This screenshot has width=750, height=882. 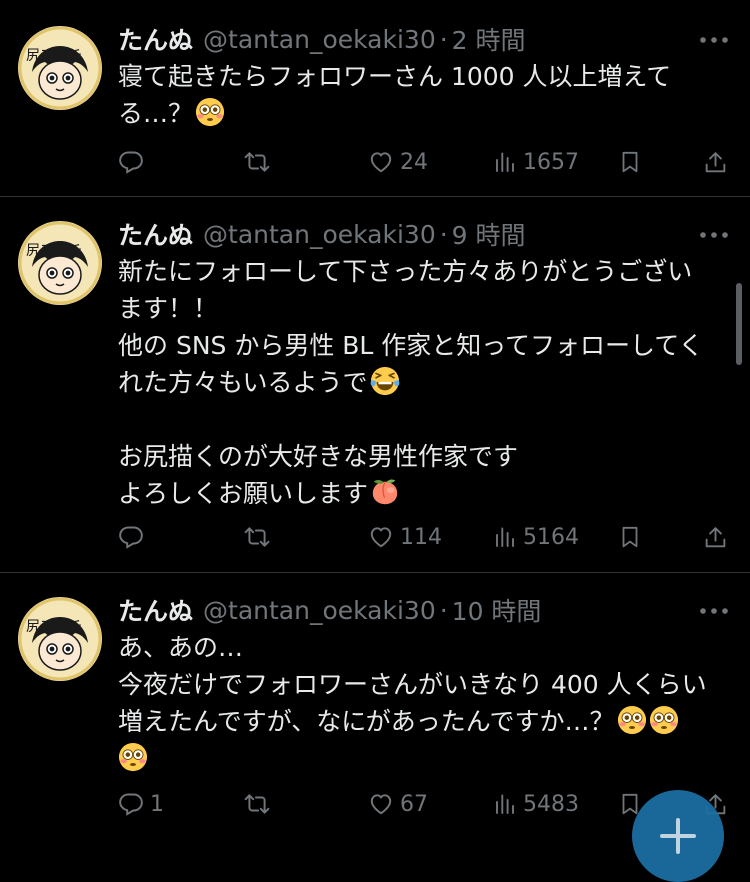 I want to click on tweet-actions: 24 1657, so click(x=428, y=162).